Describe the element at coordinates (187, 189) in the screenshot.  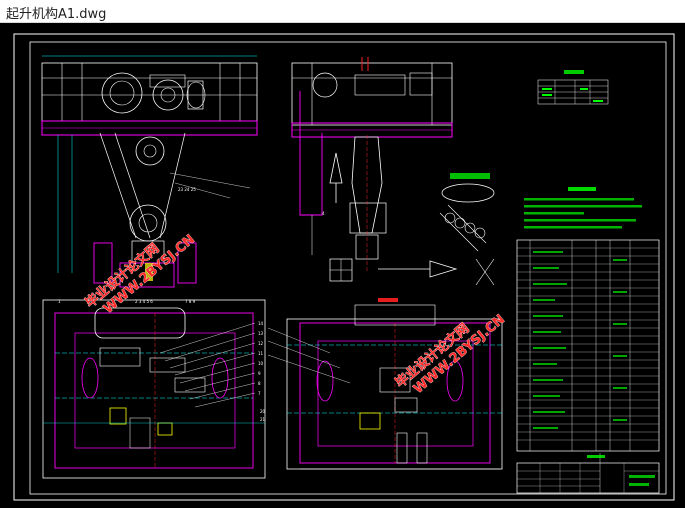
I see `svg-text: 23 24 25` at that location.